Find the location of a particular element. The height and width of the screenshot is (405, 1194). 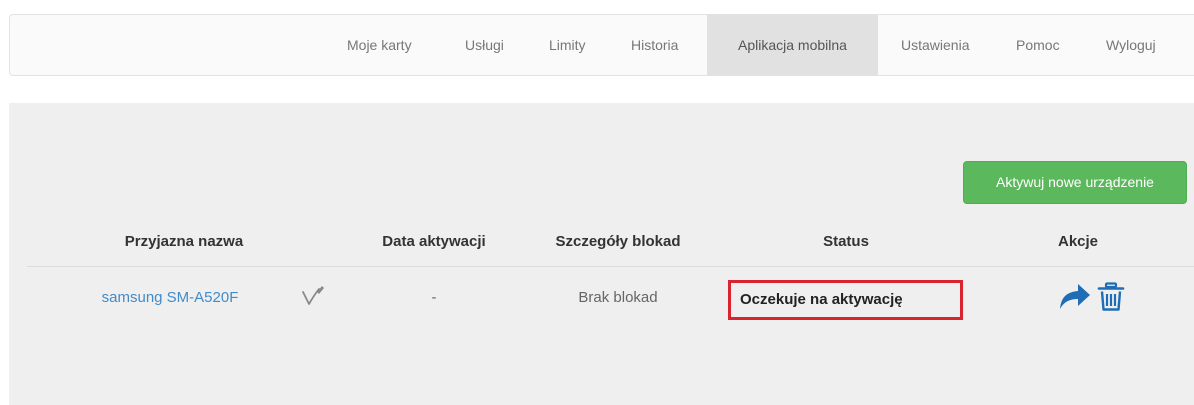

nav-item-aplikacja-mobilna: Aplikacja mobilna is located at coordinates (792, 45).